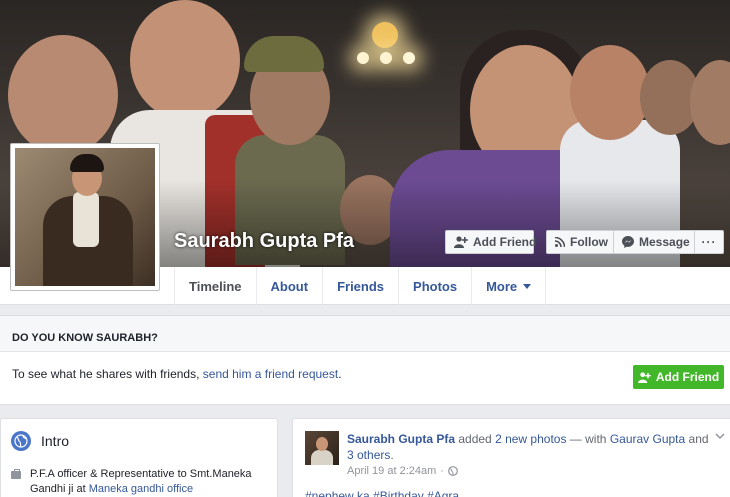 The width and height of the screenshot is (730, 497). Describe the element at coordinates (530, 439) in the screenshot. I see `new-photos-link: 2 new photos` at that location.